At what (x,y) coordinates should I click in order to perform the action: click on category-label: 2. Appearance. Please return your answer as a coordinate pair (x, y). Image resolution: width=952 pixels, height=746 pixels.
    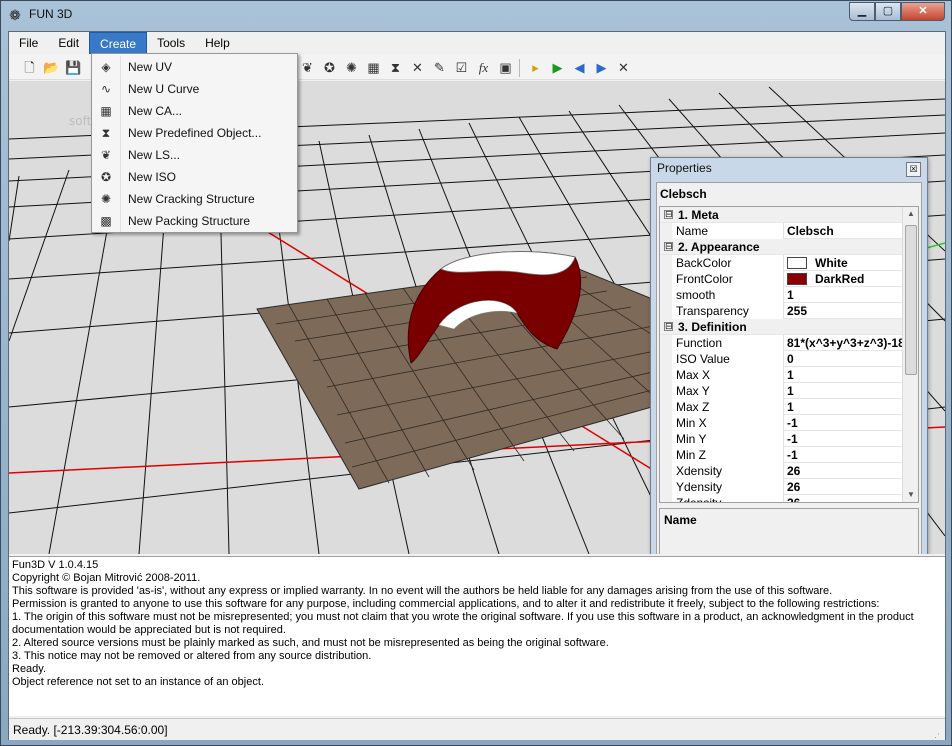
    Looking at the image, I should click on (719, 247).